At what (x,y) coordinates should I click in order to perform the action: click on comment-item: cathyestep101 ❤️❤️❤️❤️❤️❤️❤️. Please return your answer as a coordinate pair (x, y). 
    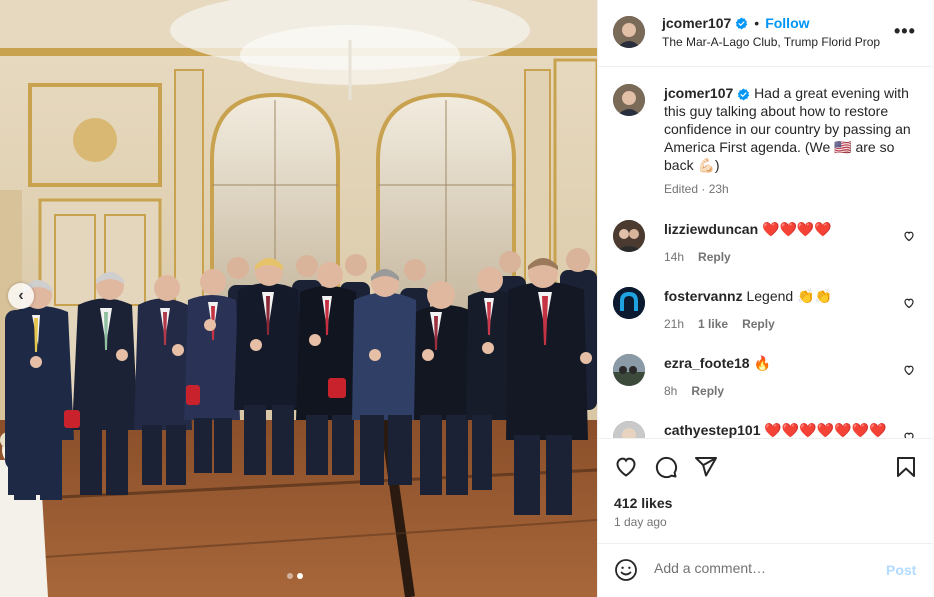
    Looking at the image, I should click on (765, 429).